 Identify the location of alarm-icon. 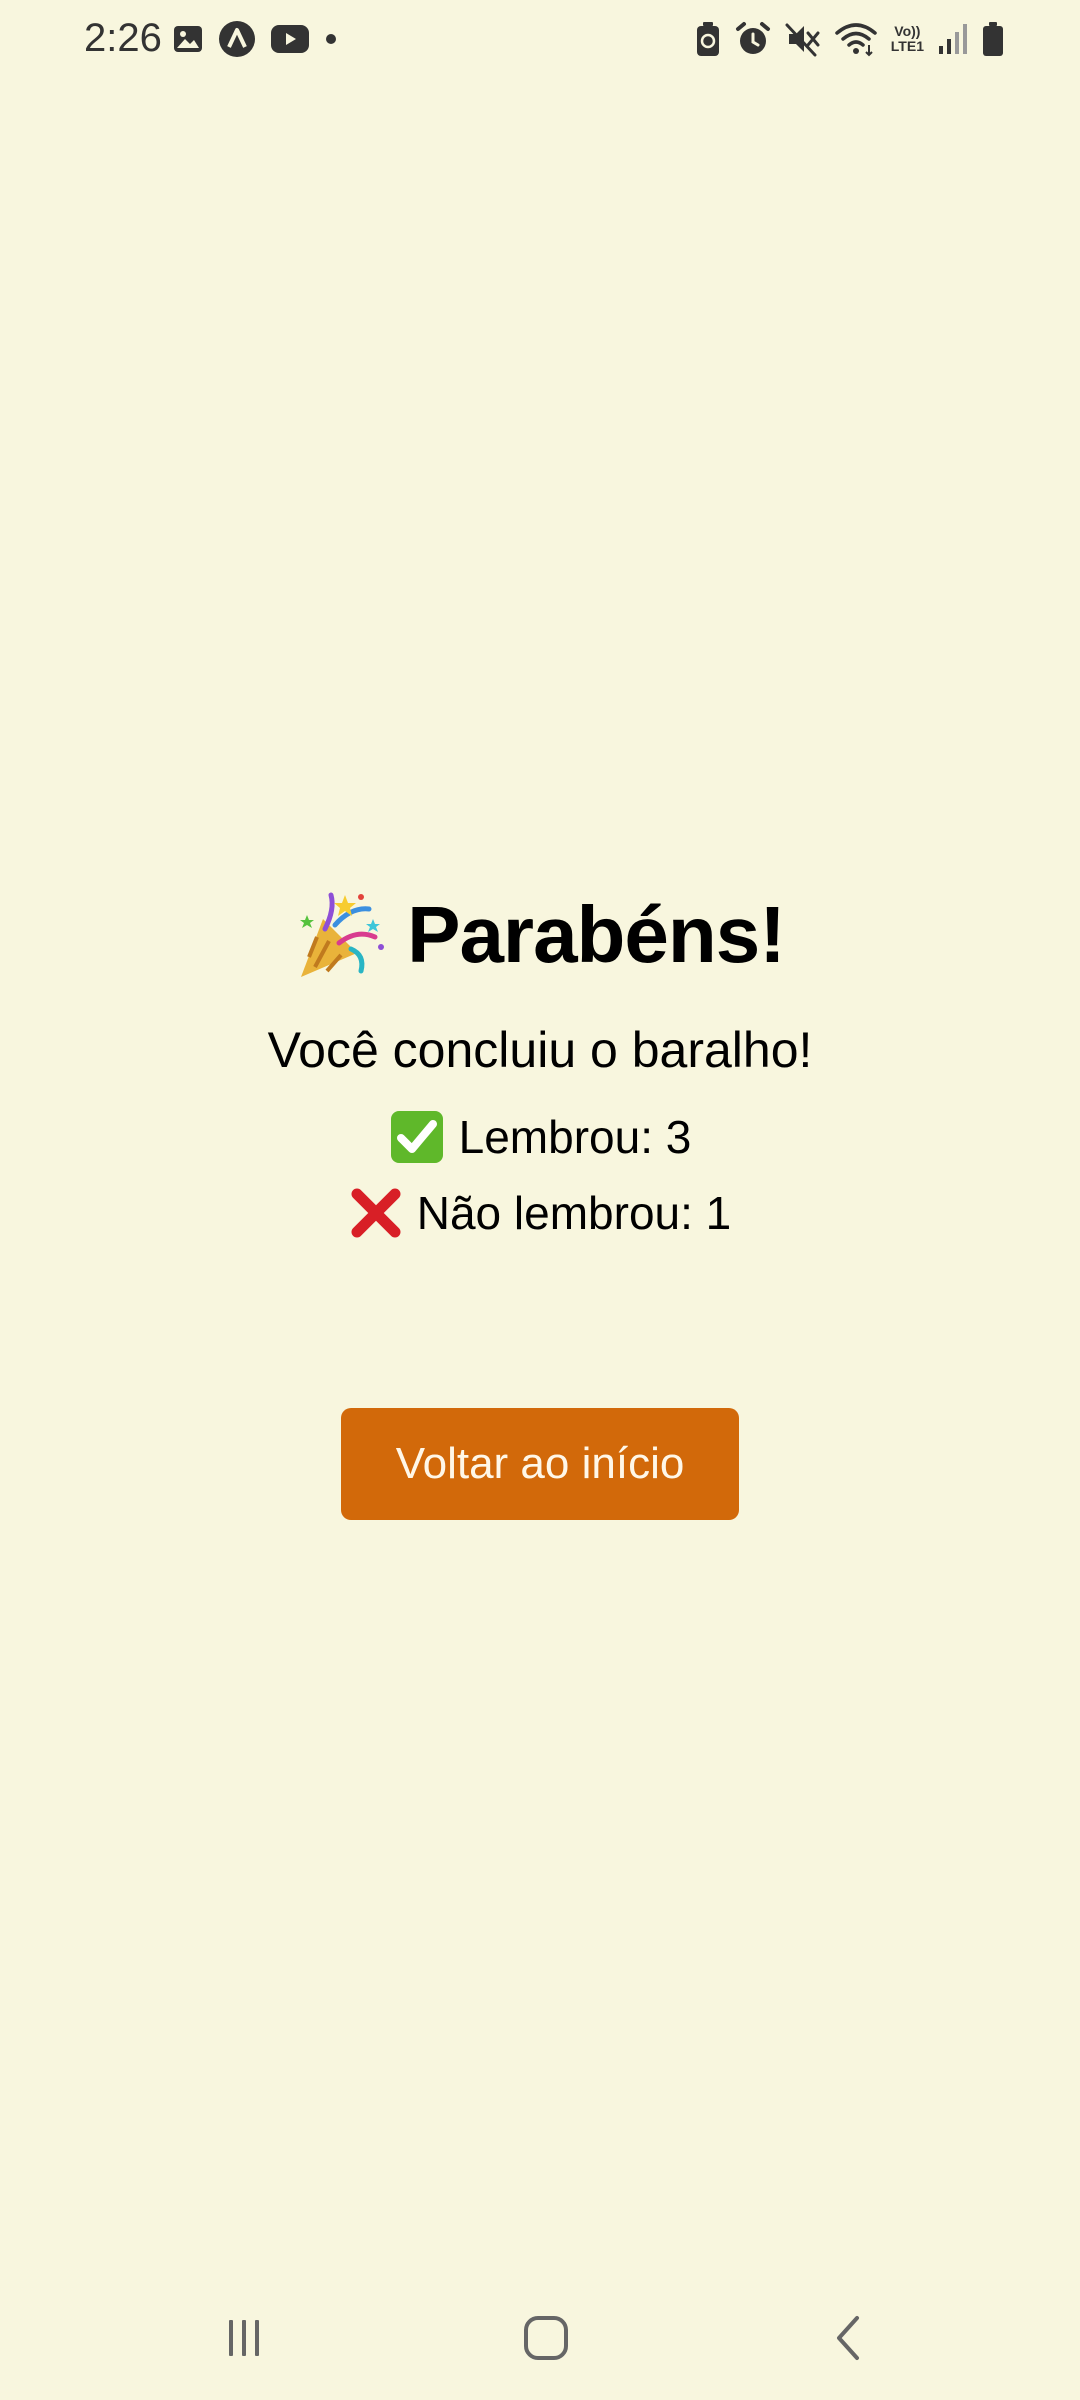
(753, 39).